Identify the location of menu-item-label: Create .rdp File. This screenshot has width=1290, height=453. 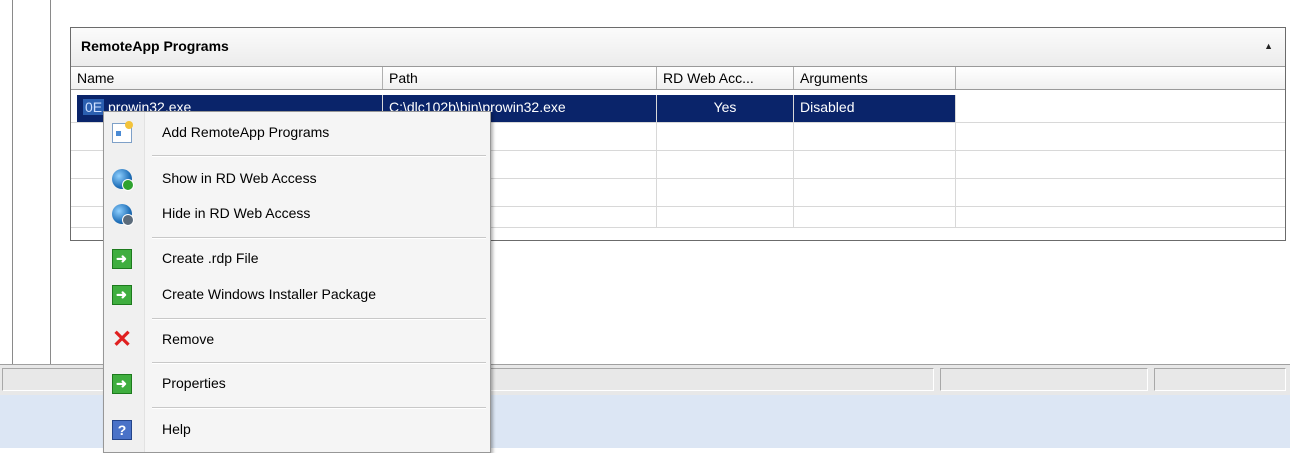
(210, 258).